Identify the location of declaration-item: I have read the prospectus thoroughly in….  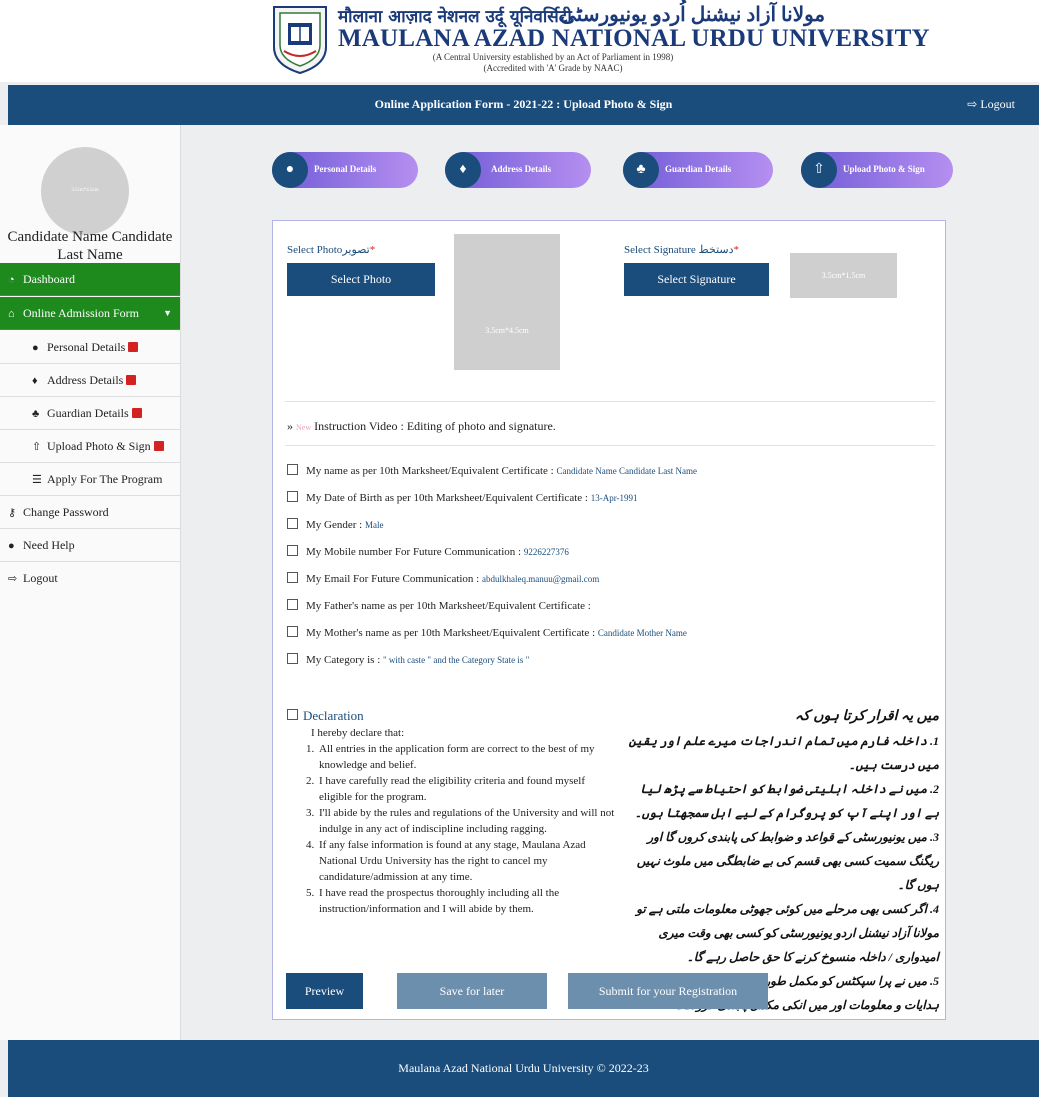
(468, 901).